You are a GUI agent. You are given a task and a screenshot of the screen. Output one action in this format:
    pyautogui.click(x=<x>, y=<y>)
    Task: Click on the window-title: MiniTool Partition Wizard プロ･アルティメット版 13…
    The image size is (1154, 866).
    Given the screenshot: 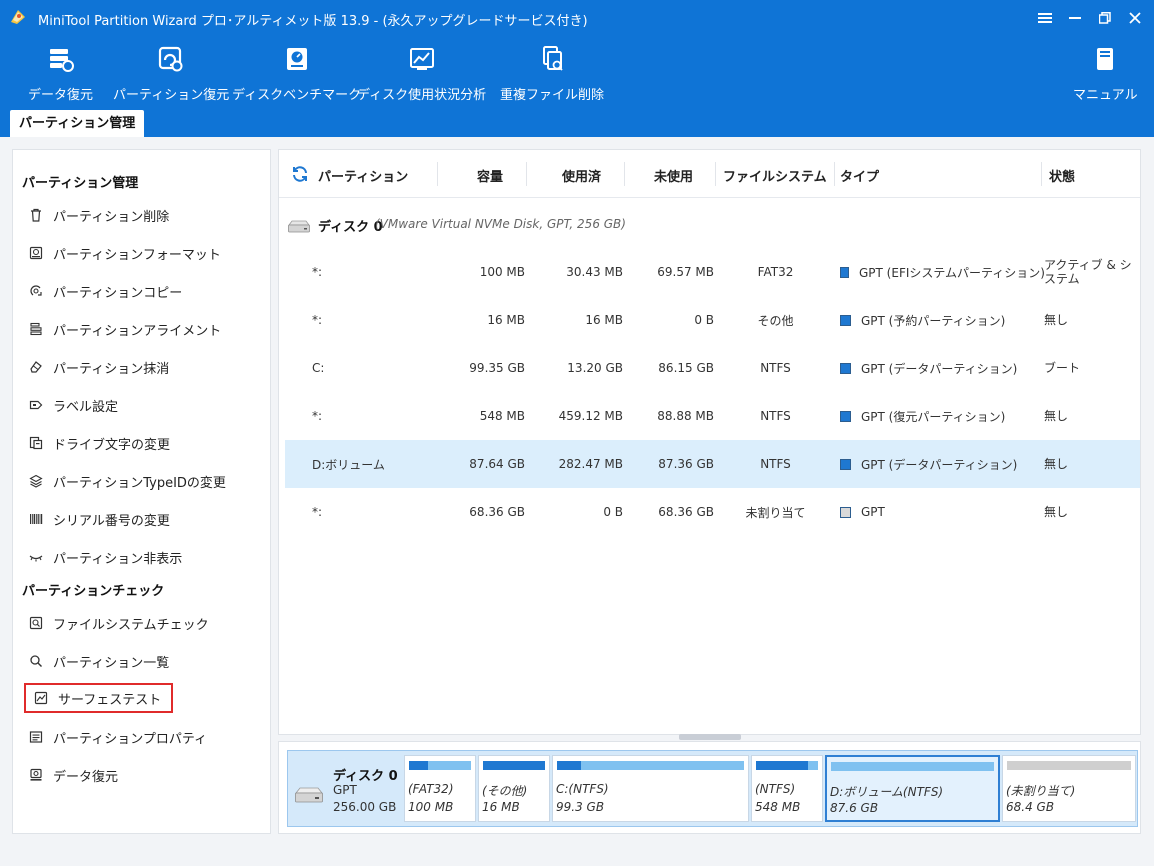 What is the action you would take?
    pyautogui.click(x=313, y=21)
    